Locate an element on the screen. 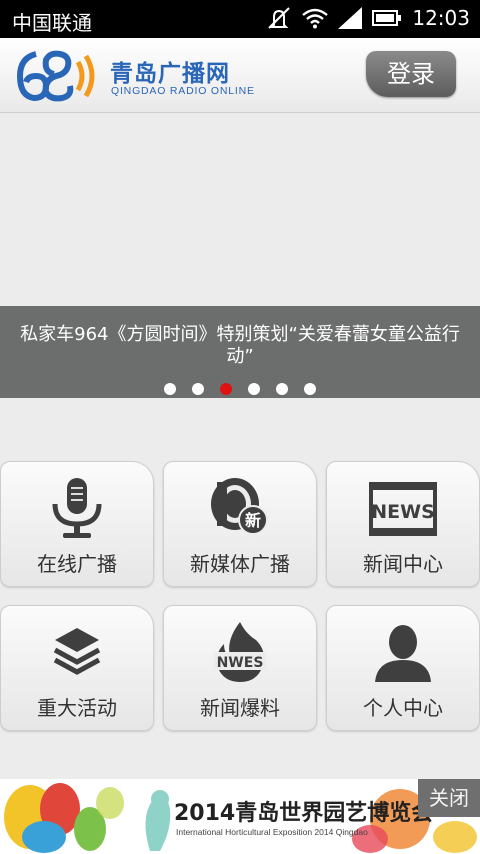 The width and height of the screenshot is (480, 854). menu-label: 新闻中心 is located at coordinates (403, 564).